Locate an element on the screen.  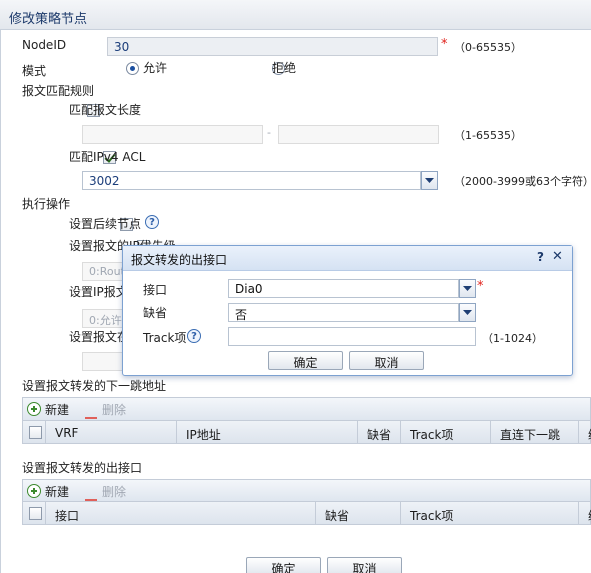
out-iface-toolbar: 新建 删除 is located at coordinates (306, 496).